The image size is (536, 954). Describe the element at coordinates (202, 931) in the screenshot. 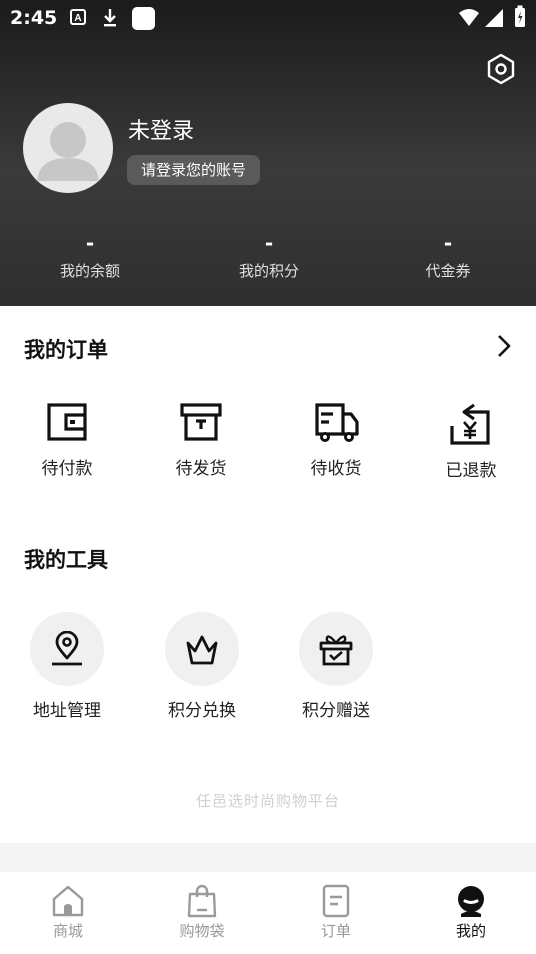

I see `tab-label: 购物袋` at that location.